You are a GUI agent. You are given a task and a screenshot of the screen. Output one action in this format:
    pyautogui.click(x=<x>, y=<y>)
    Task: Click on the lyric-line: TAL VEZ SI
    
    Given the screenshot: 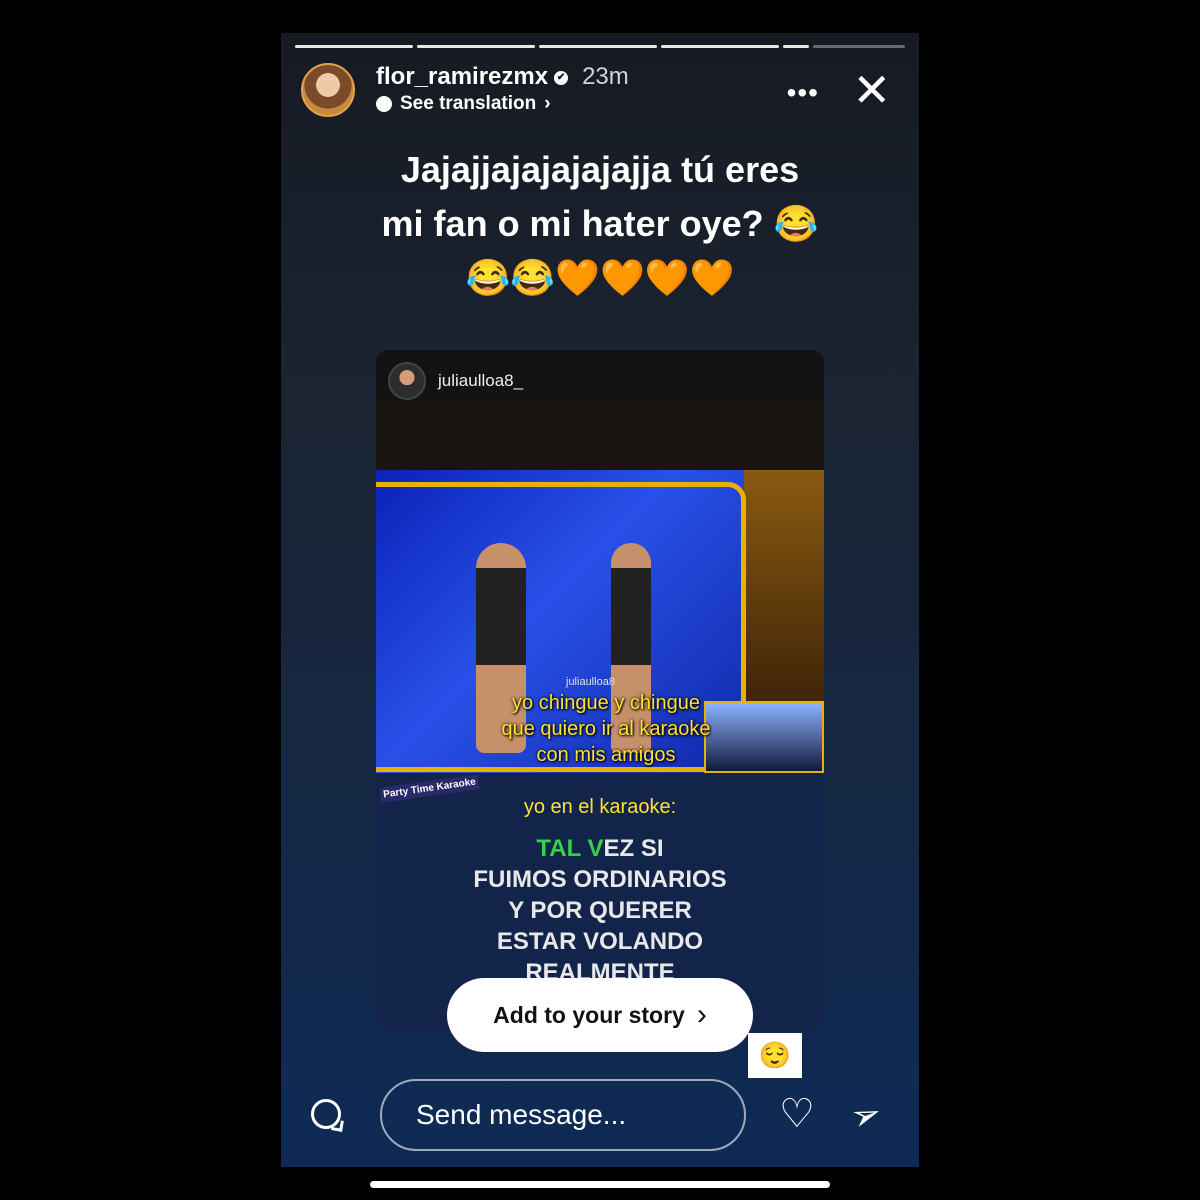 What is the action you would take?
    pyautogui.click(x=600, y=848)
    